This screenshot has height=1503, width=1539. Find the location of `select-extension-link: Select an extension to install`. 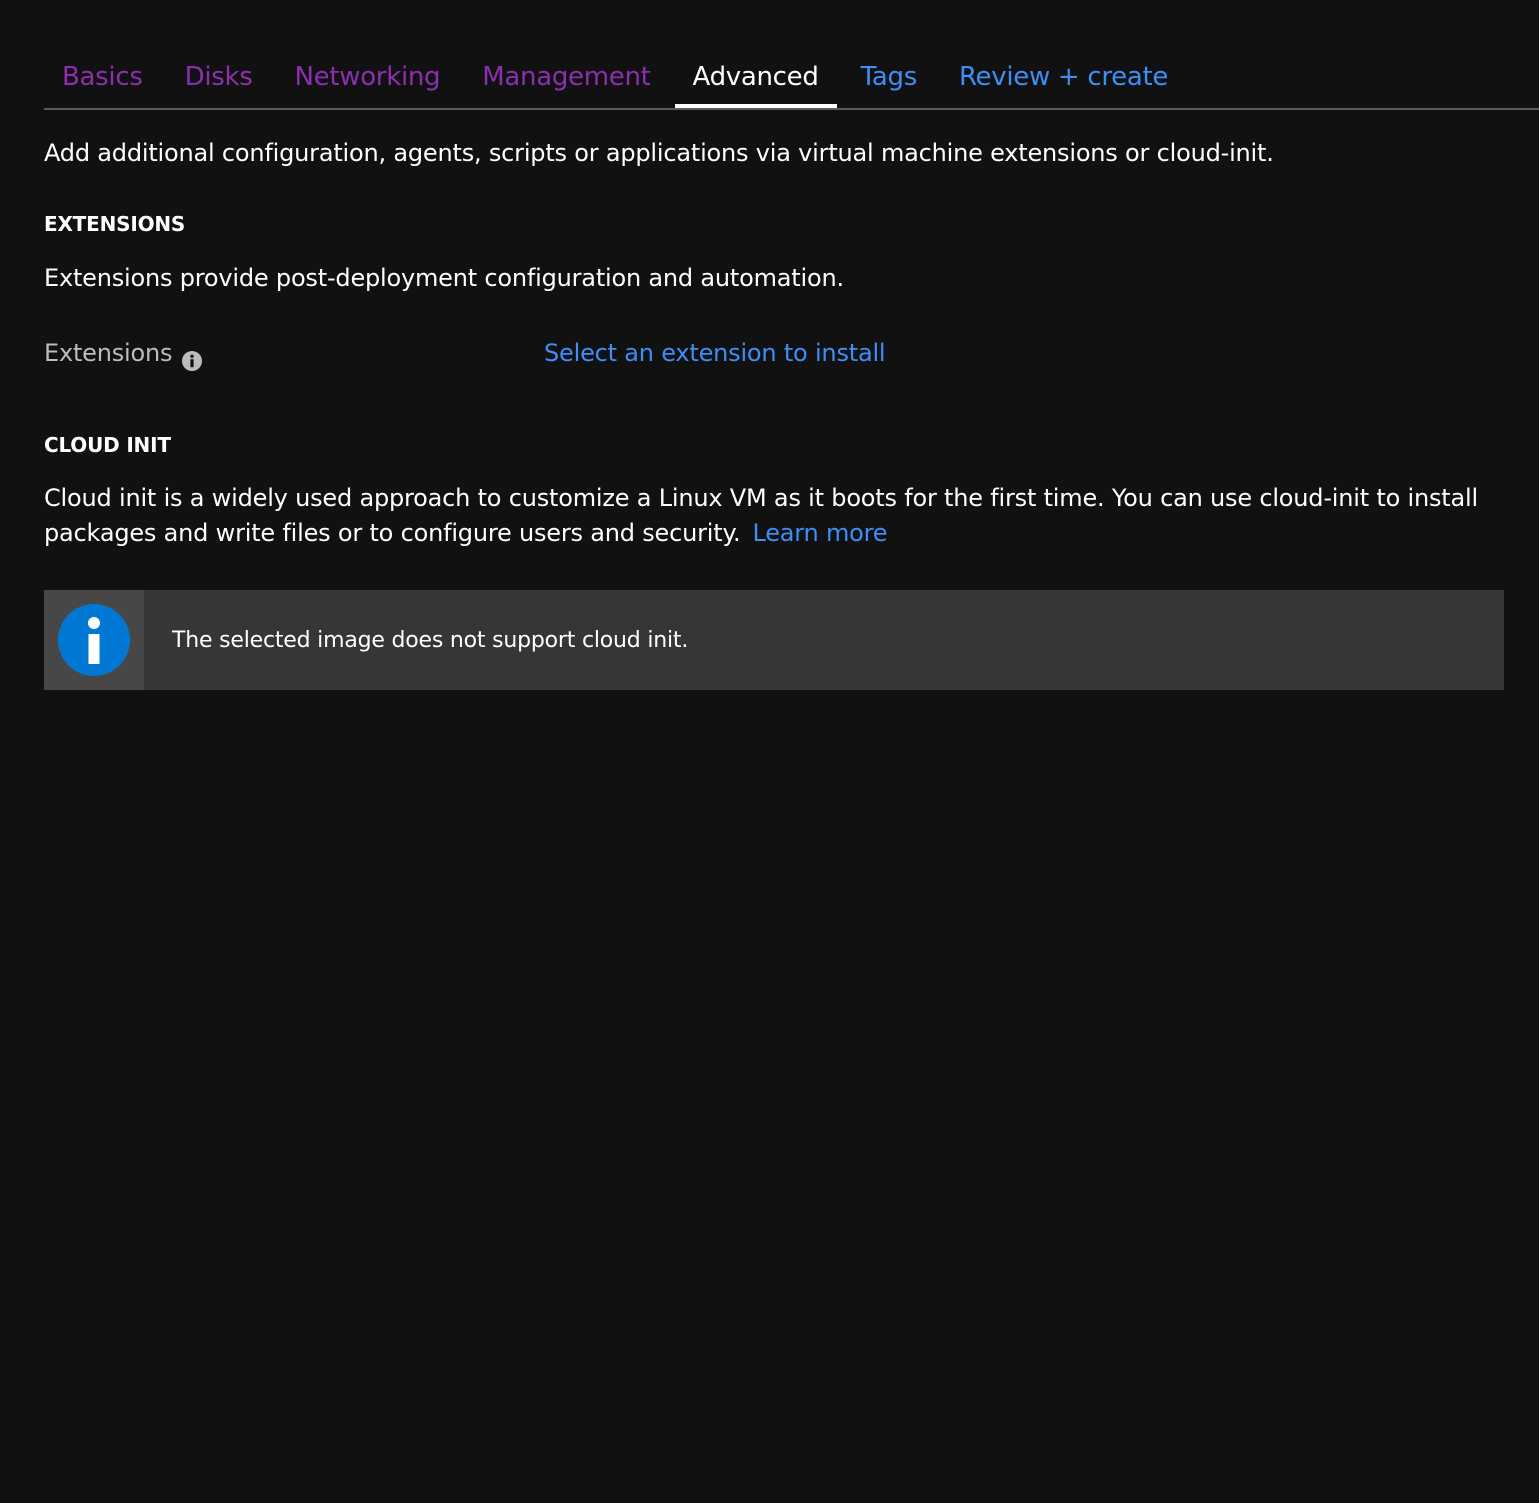

select-extension-link: Select an extension to install is located at coordinates (715, 353).